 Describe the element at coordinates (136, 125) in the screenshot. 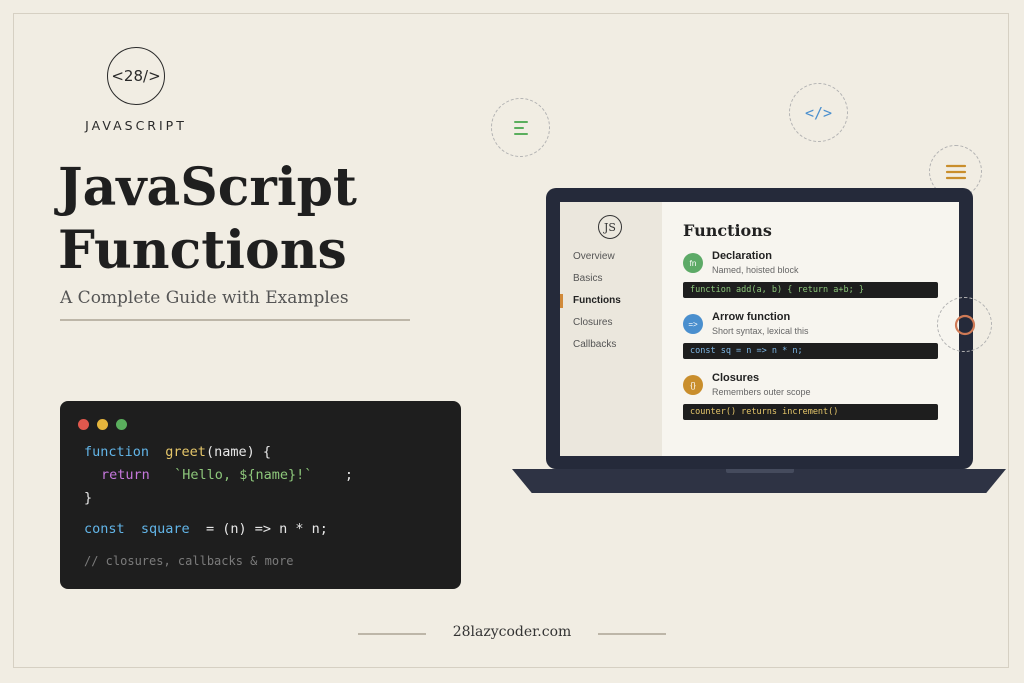

I see `brand-name: JAVASCRIPT` at that location.